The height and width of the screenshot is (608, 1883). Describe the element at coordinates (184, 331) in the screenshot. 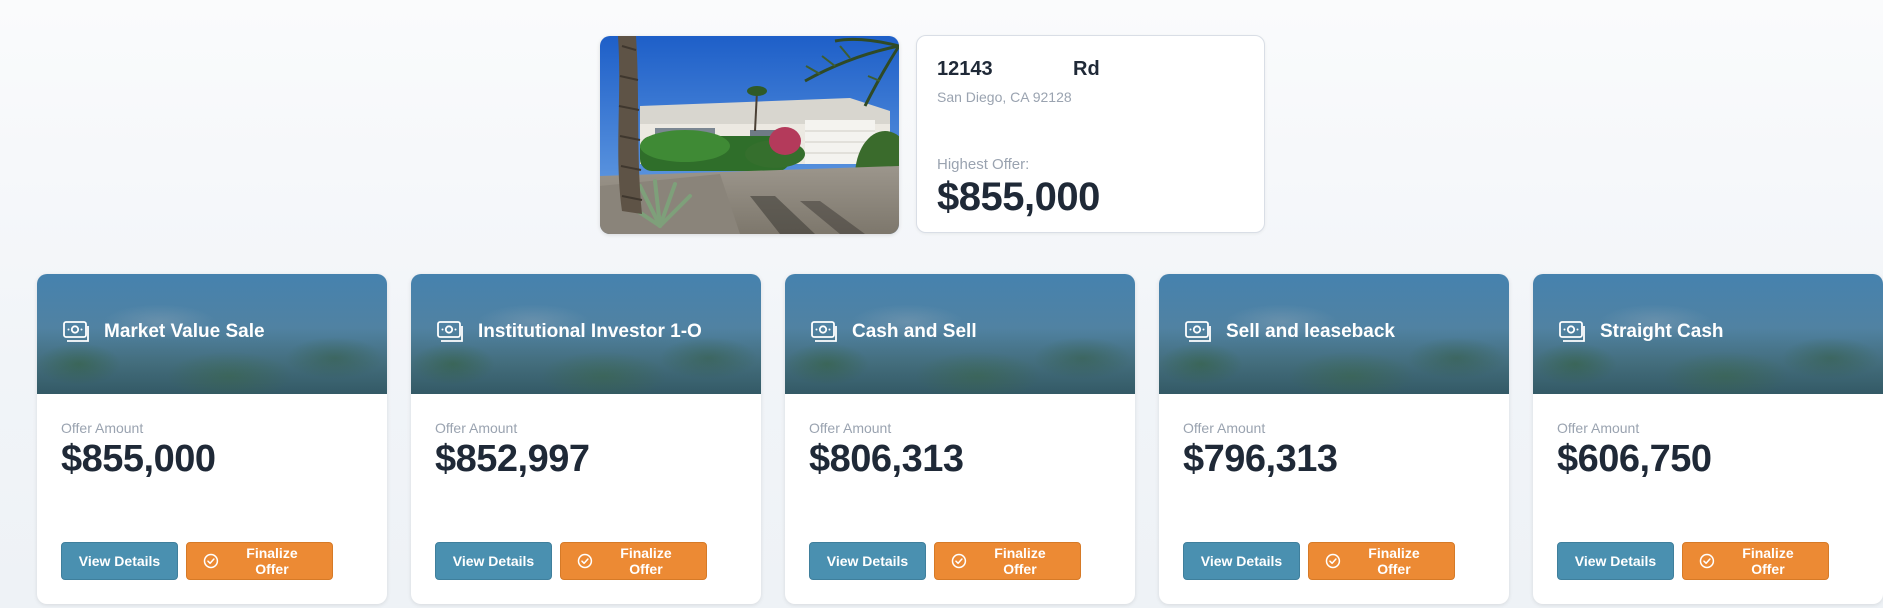

I see `offer-title: Market Value Sale` at that location.